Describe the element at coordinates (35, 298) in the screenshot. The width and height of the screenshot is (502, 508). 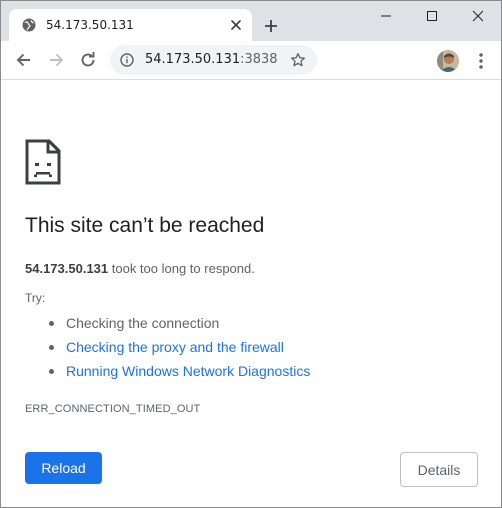
I see `try-label: Try:` at that location.